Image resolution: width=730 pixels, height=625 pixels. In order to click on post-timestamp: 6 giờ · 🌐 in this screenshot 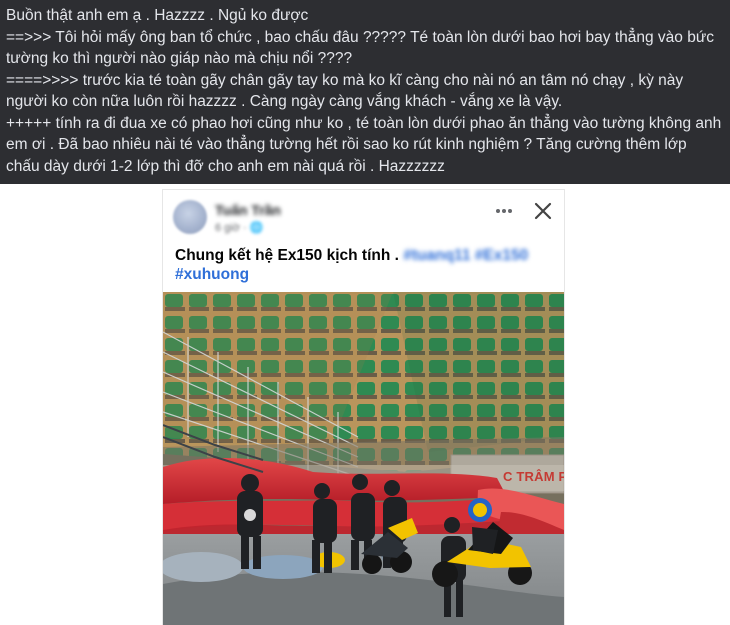, I will do `click(239, 228)`.